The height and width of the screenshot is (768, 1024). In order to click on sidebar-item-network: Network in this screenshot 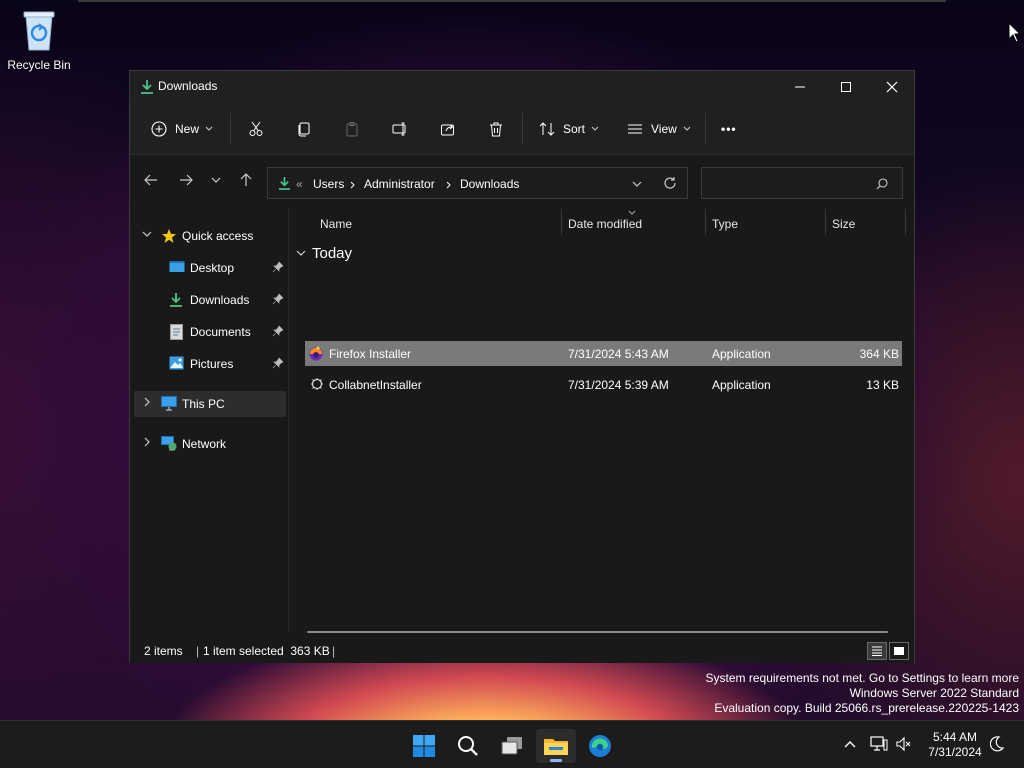, I will do `click(210, 444)`.